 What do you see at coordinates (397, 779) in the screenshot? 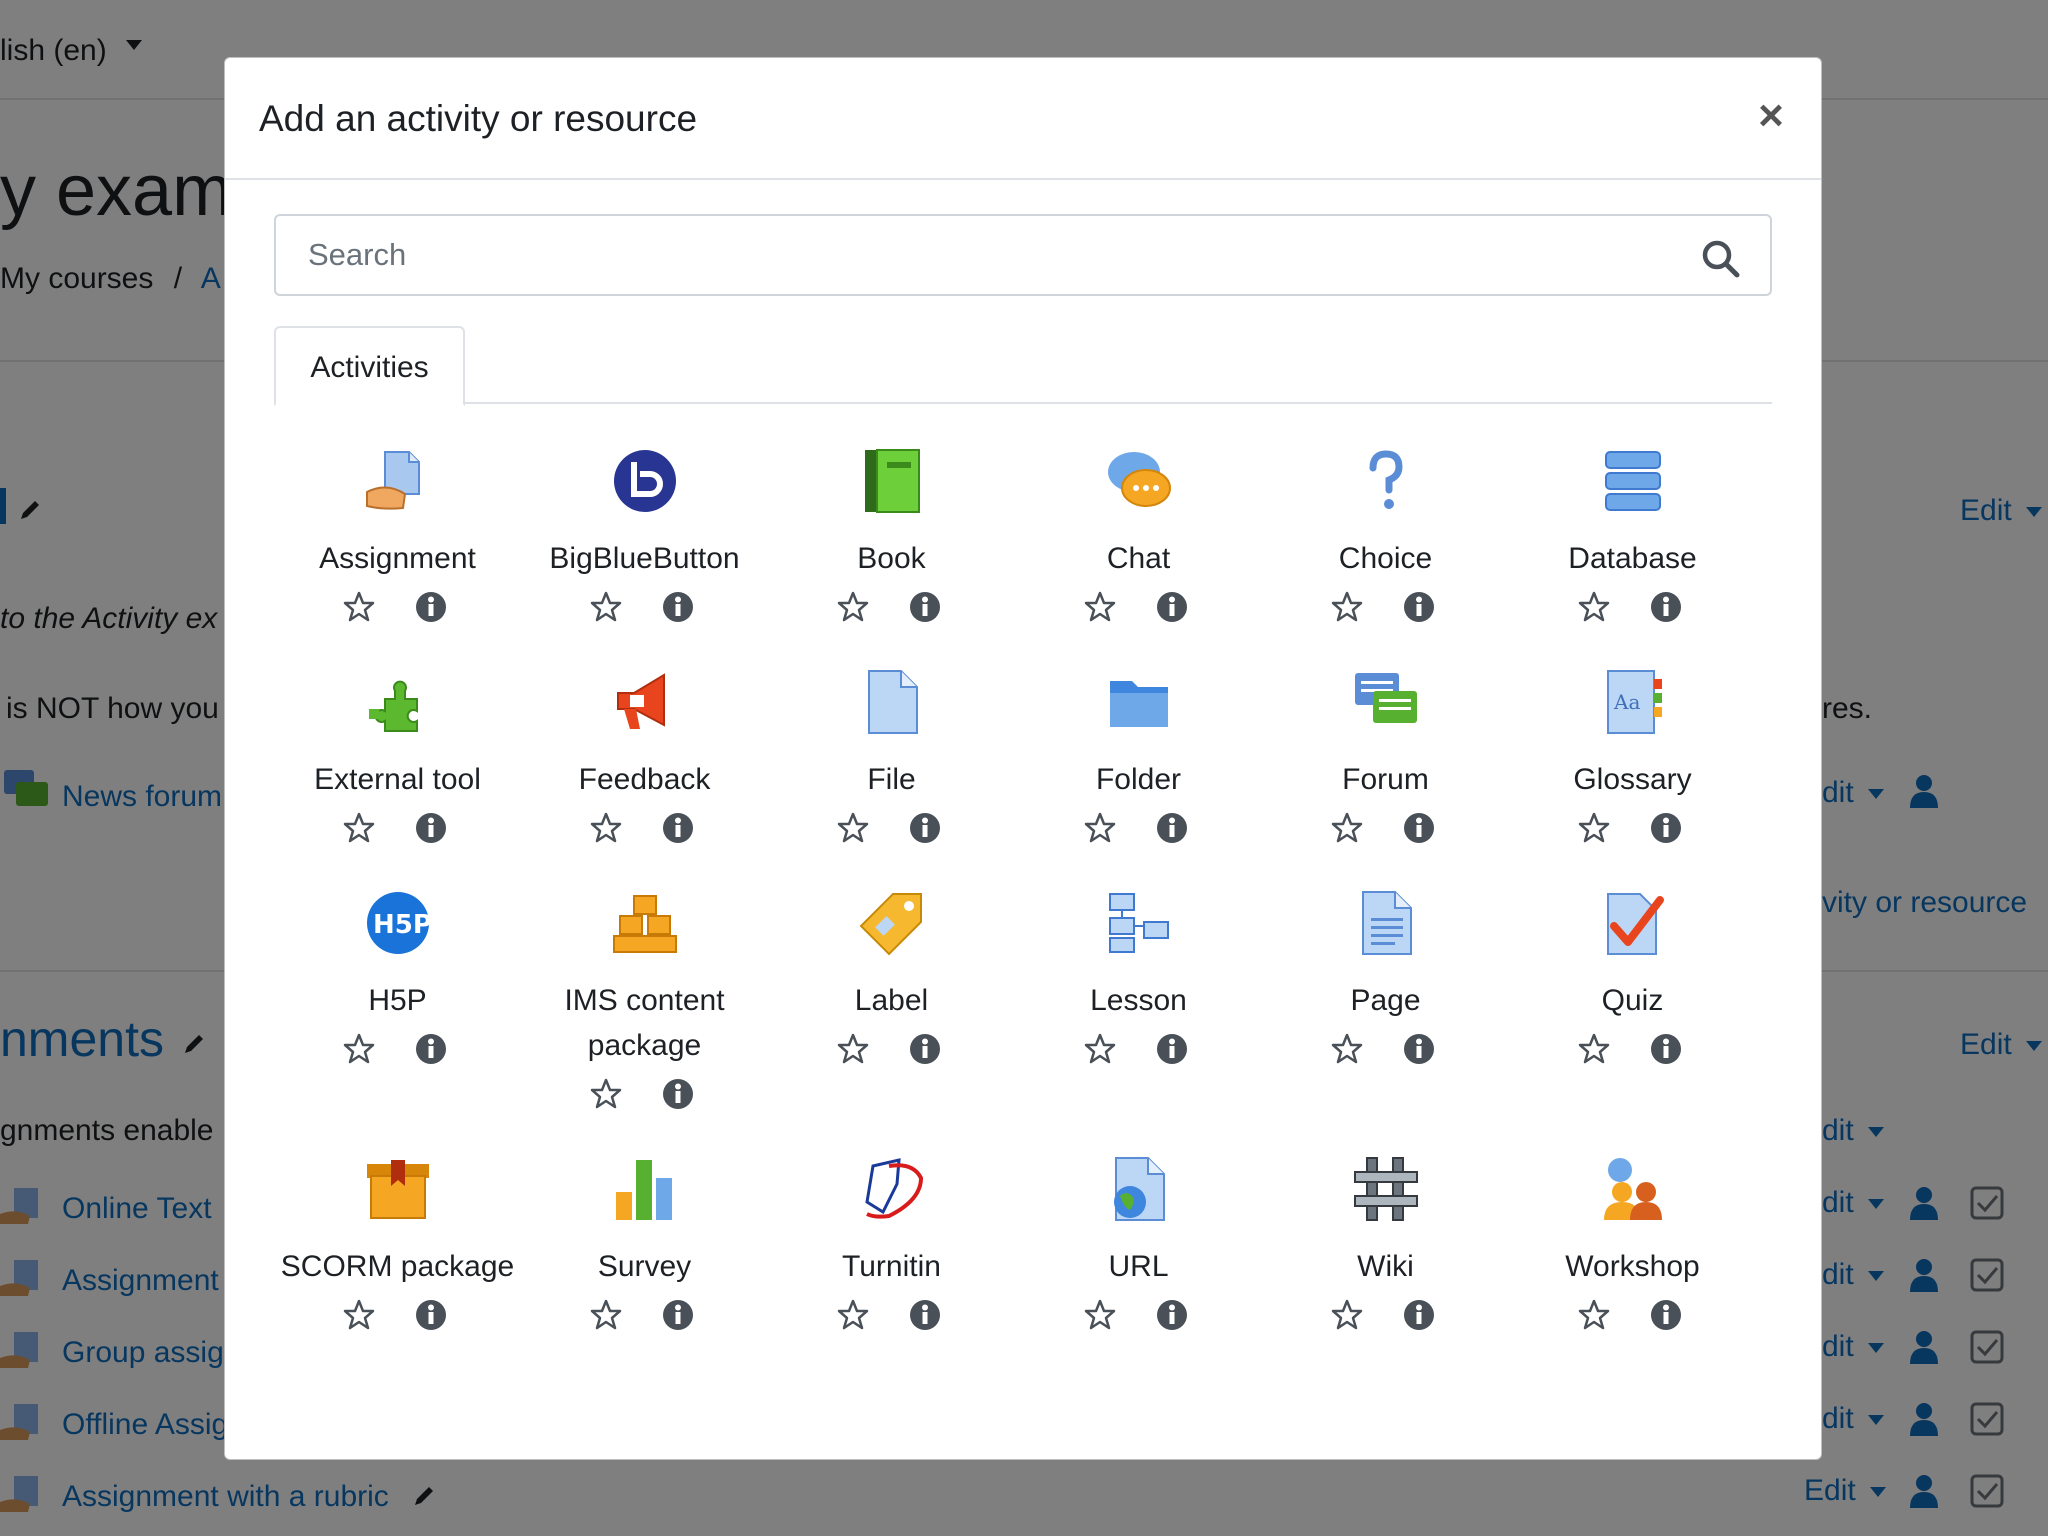
I see `activity-name: External tool` at bounding box center [397, 779].